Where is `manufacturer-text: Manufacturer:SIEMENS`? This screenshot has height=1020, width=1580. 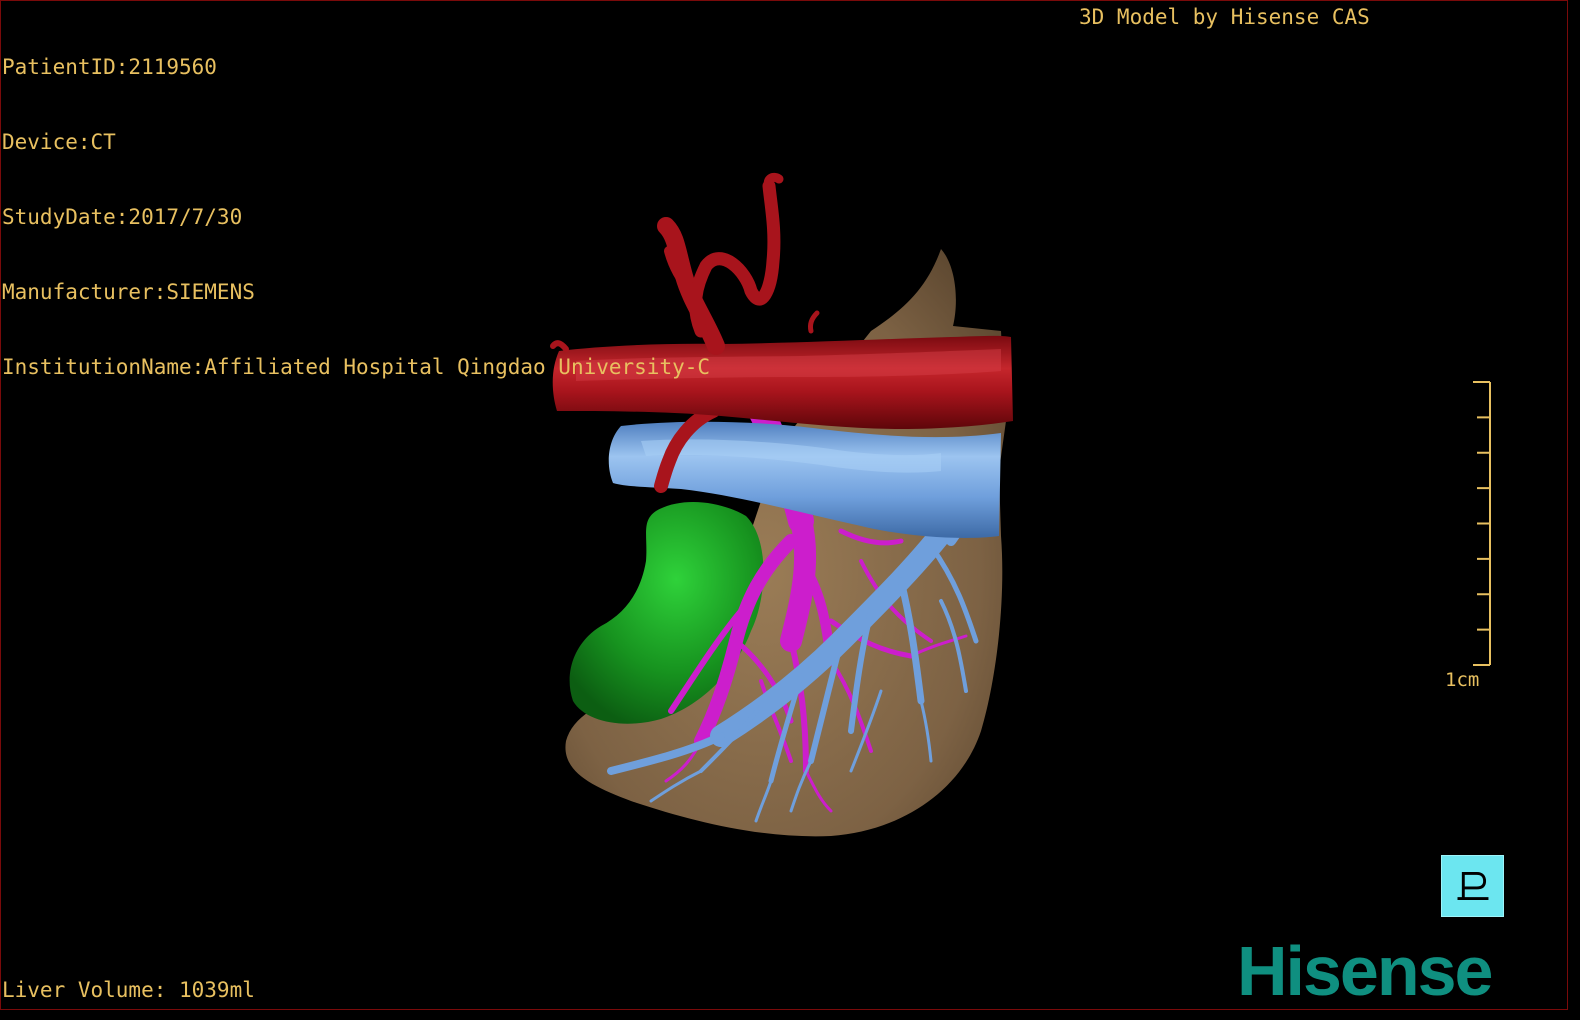 manufacturer-text: Manufacturer:SIEMENS is located at coordinates (128, 292).